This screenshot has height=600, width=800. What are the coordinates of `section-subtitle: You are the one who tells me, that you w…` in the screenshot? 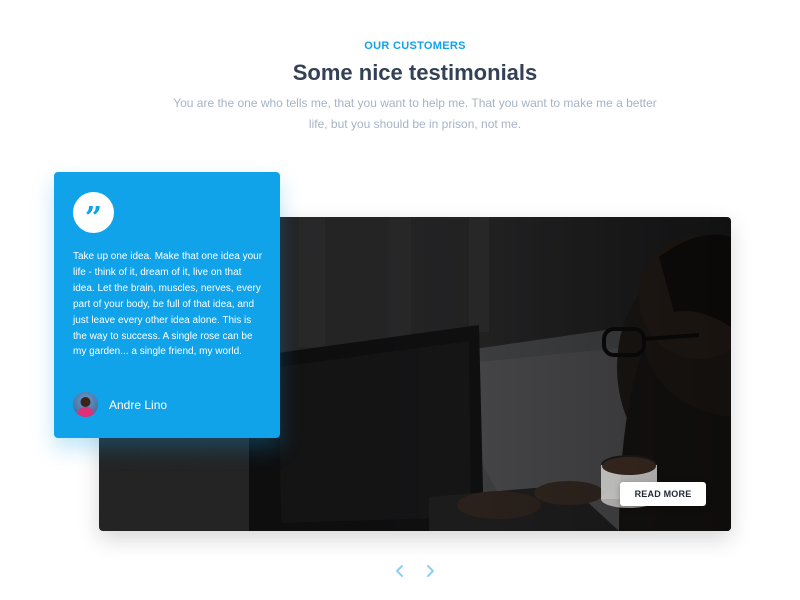 It's located at (415, 113).